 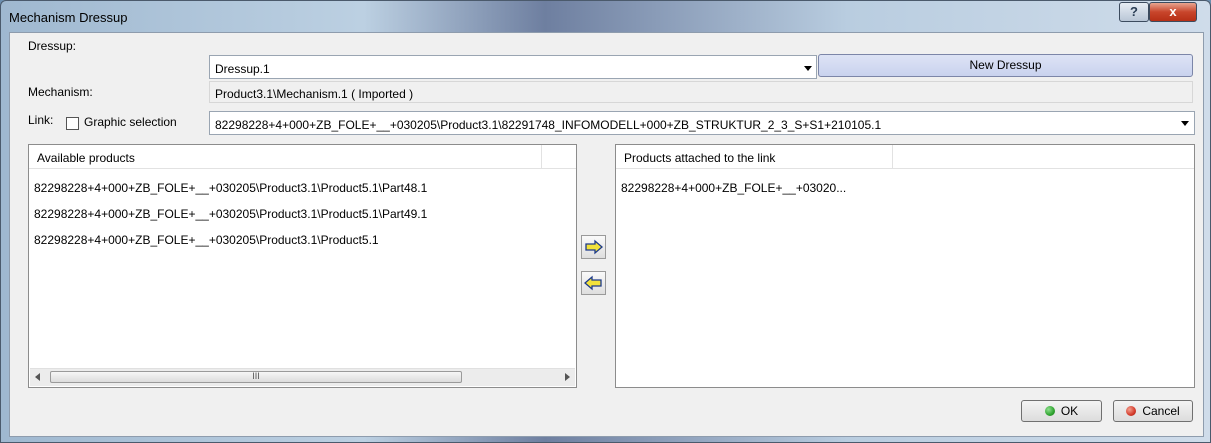 What do you see at coordinates (1134, 12) in the screenshot?
I see `help-button: ?` at bounding box center [1134, 12].